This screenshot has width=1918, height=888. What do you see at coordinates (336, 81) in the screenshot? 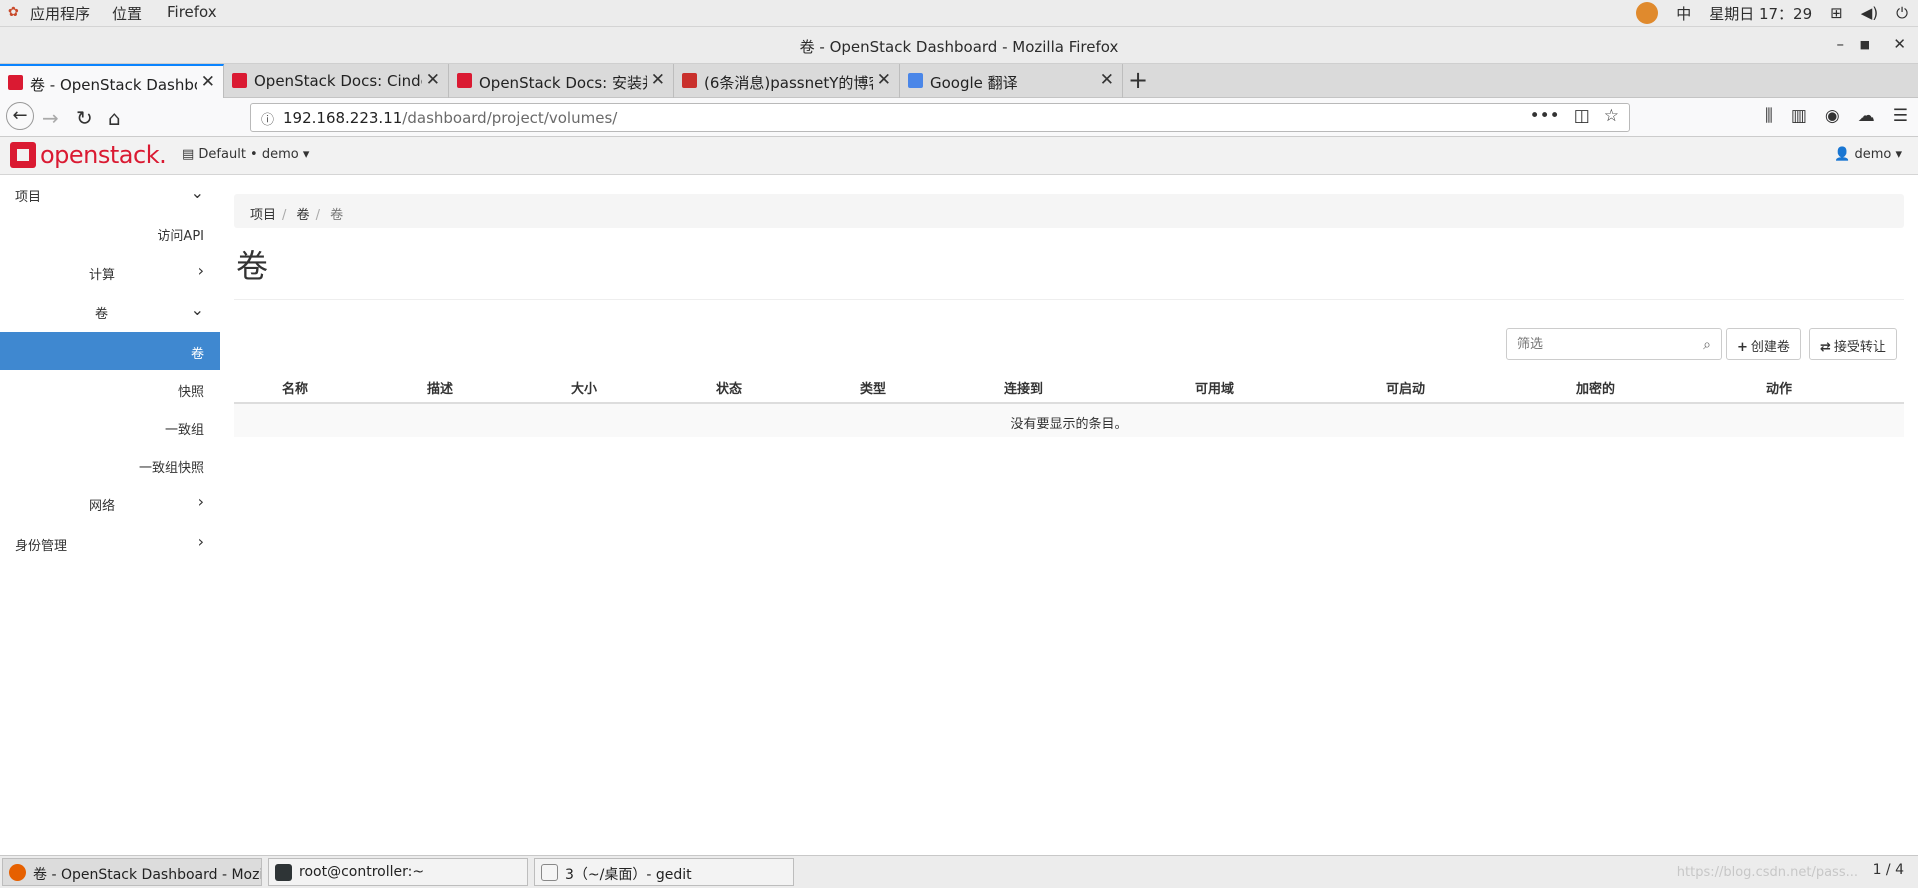
I see `tab-cinder-docs: OpenStack Docs: Cinder I ✕` at bounding box center [336, 81].